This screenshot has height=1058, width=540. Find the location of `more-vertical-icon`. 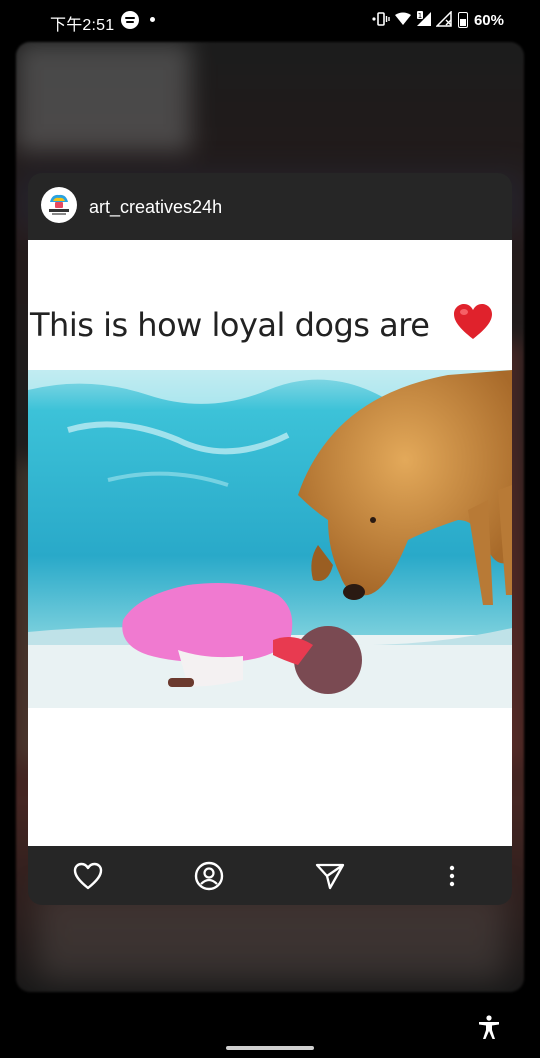

more-vertical-icon is located at coordinates (452, 876).